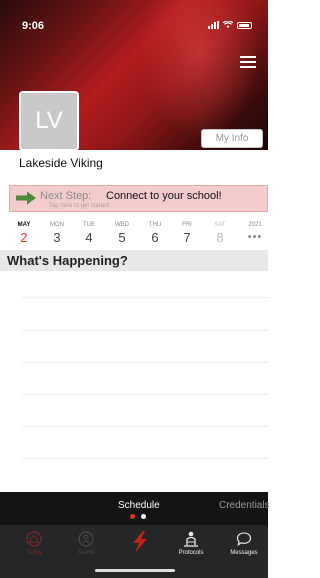  I want to click on calendar-day: WED 5, so click(122, 233).